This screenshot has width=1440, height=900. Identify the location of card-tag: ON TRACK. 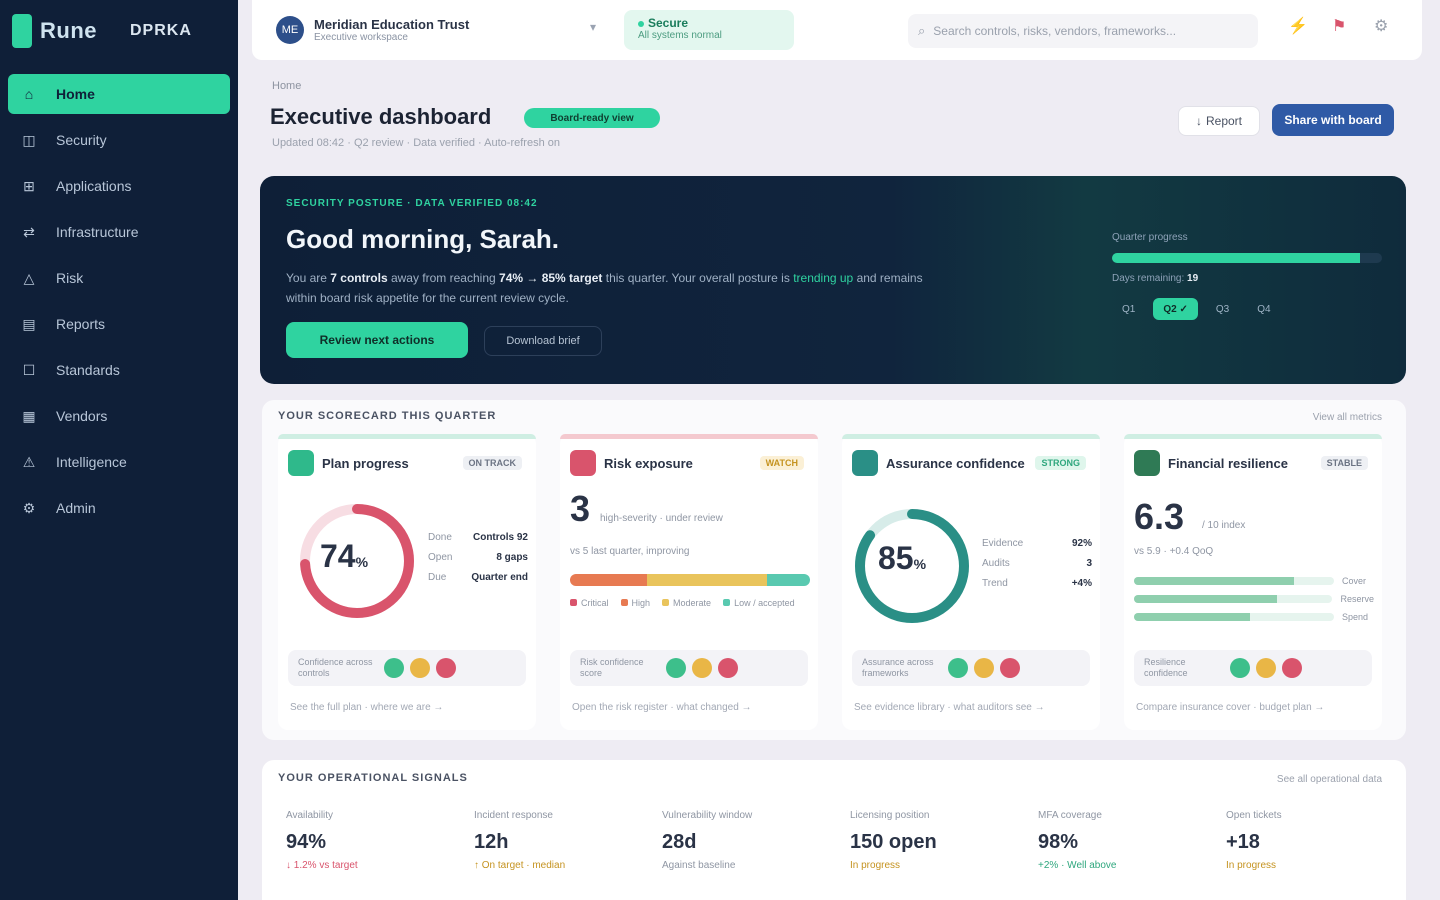
(492, 463).